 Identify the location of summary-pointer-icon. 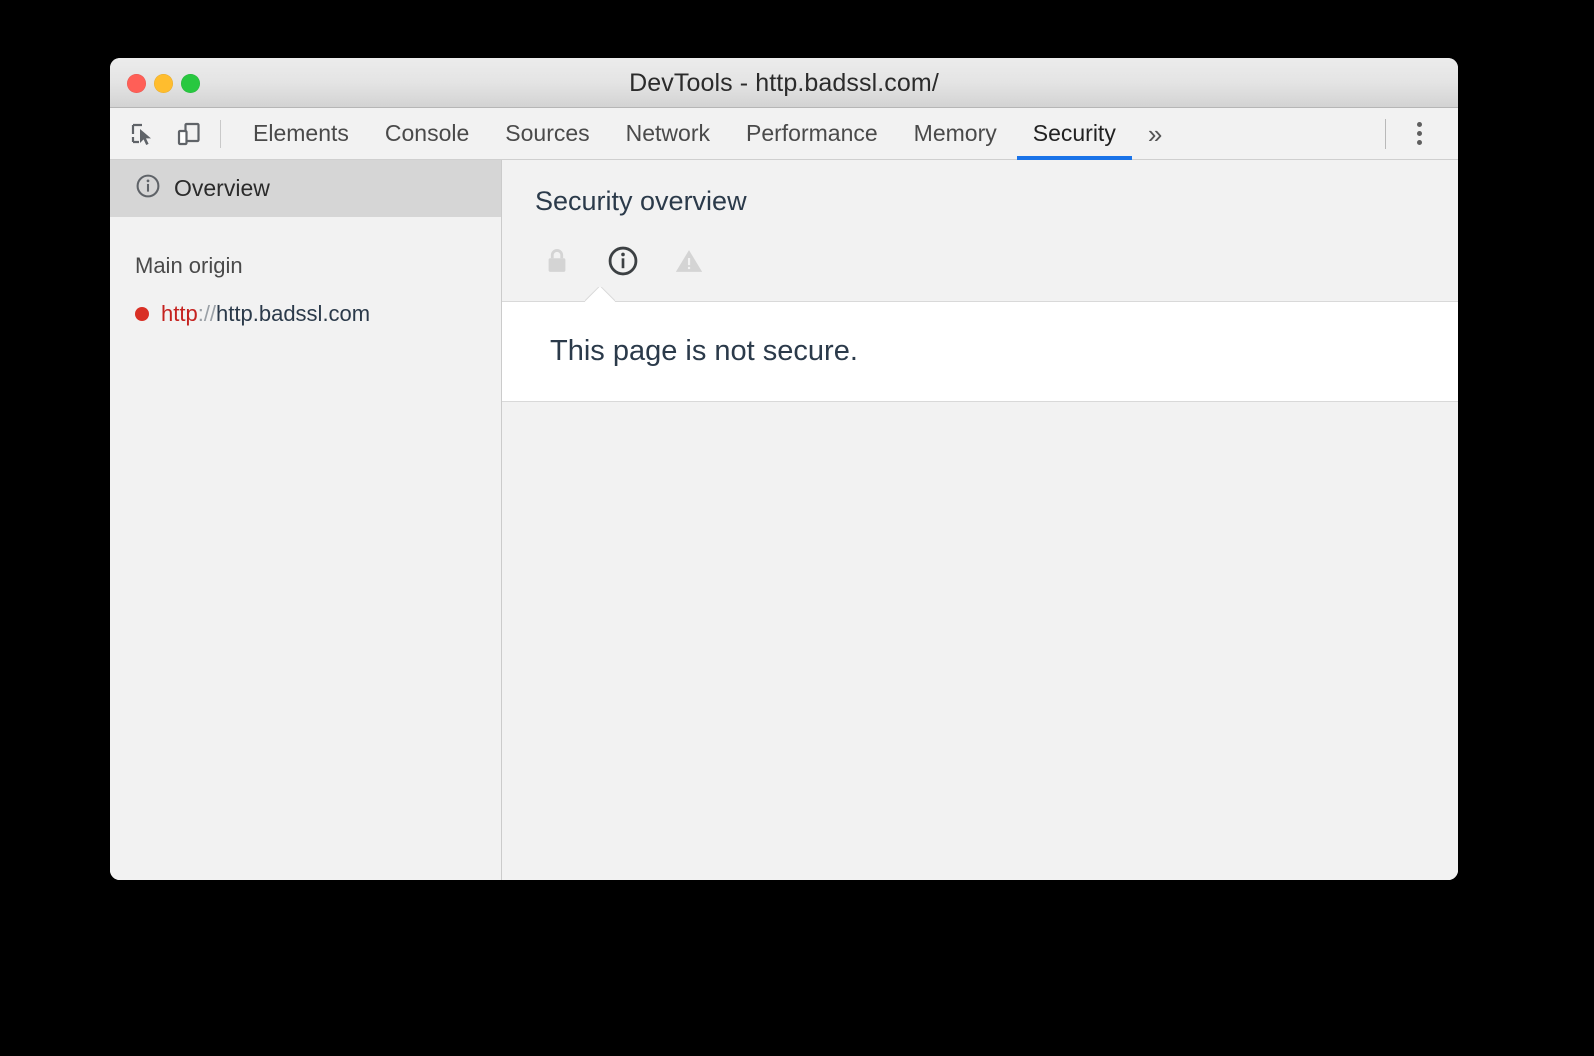
(600, 294).